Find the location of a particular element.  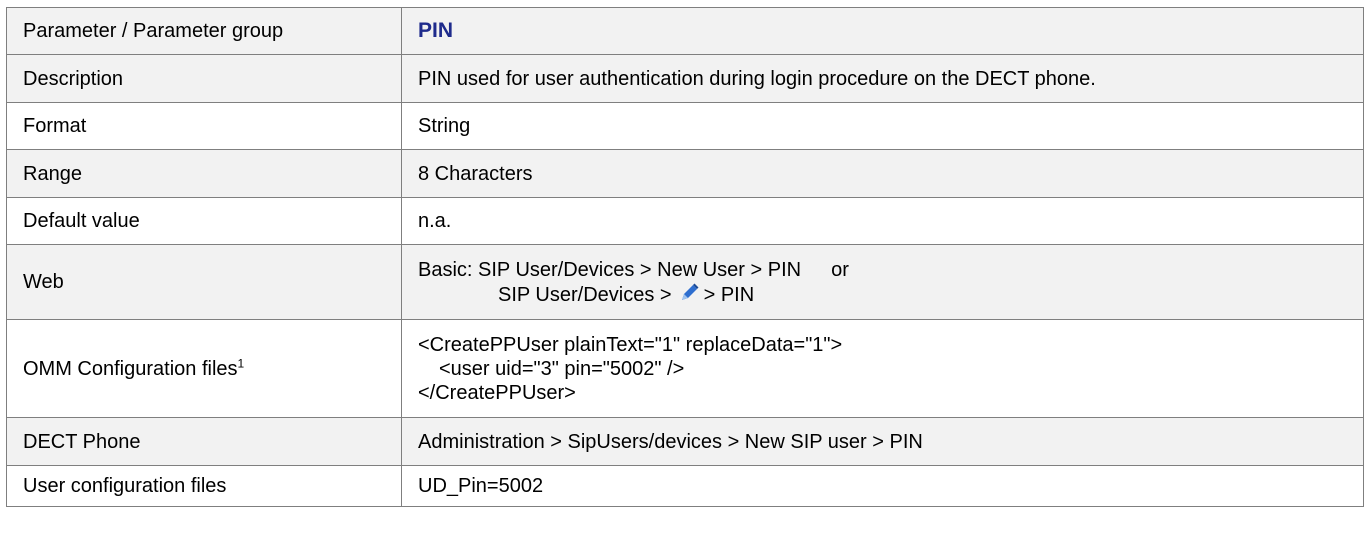

default-value-label: Default value is located at coordinates (204, 221).